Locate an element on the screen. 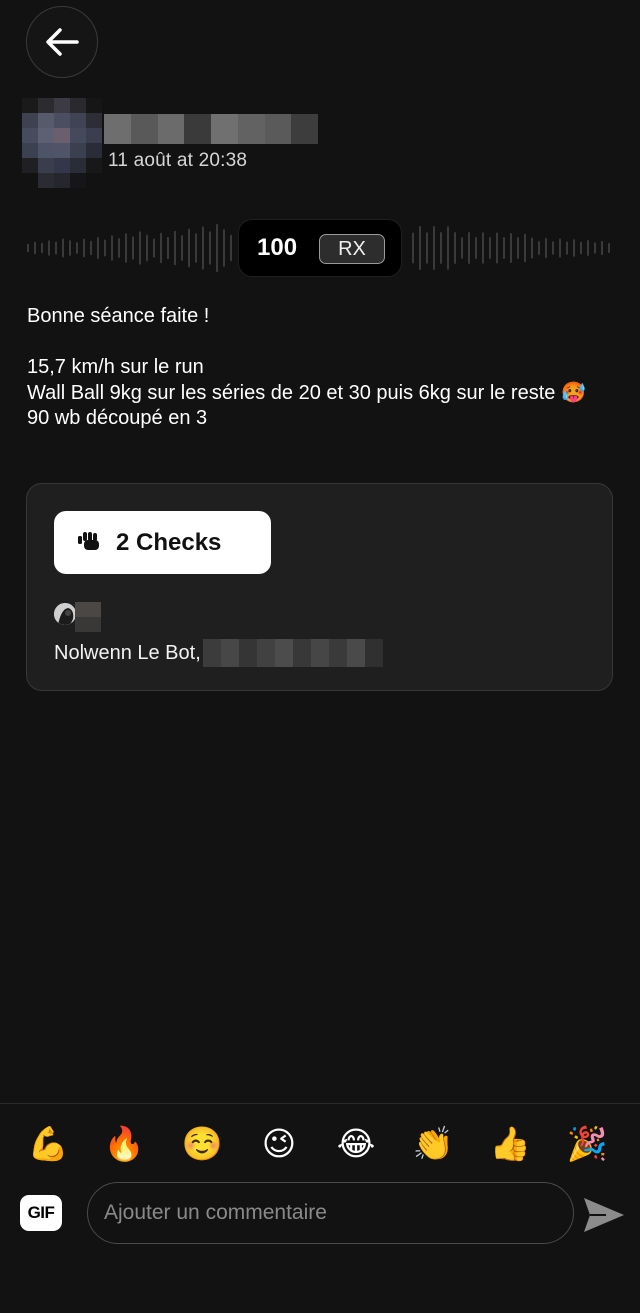  comment-input is located at coordinates (330, 1213).